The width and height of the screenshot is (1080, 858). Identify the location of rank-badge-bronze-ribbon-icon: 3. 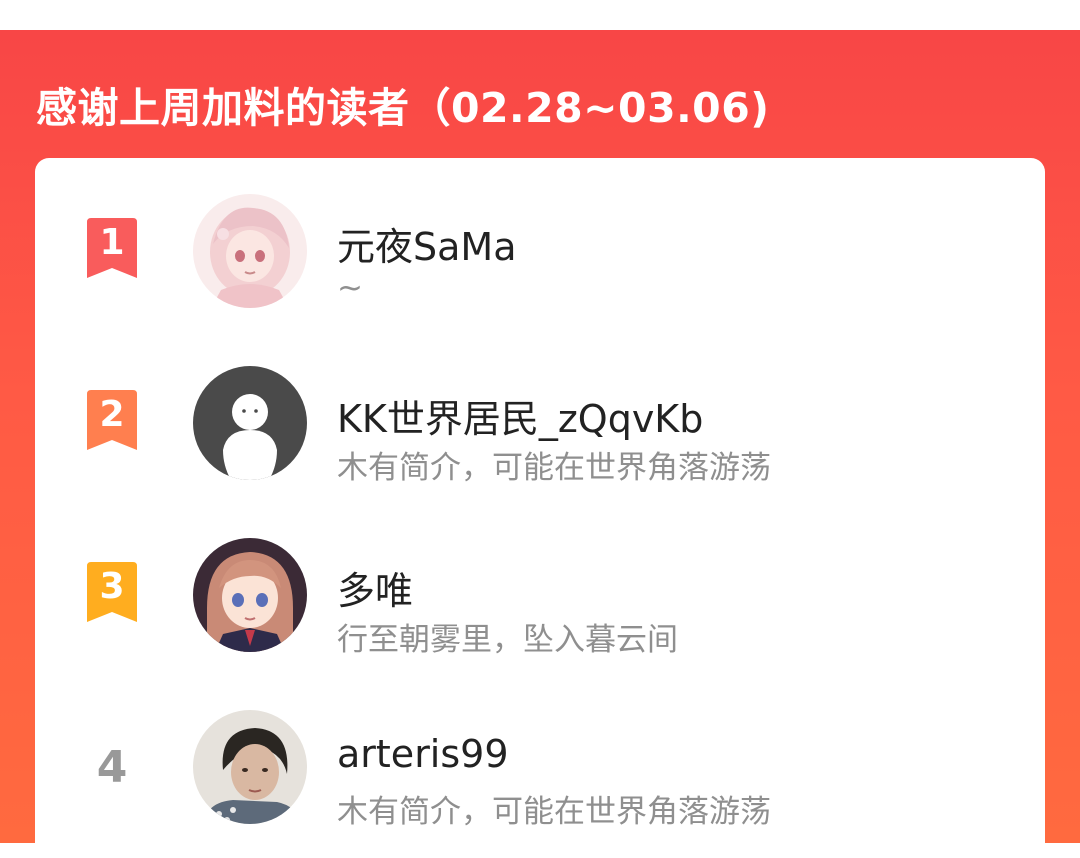
(112, 593).